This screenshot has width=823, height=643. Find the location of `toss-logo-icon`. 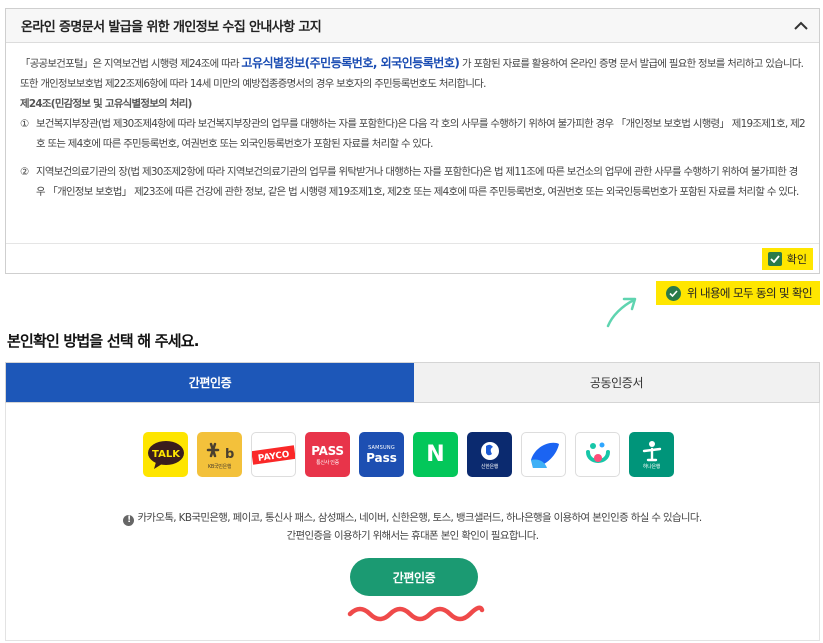

toss-logo-icon is located at coordinates (544, 455).